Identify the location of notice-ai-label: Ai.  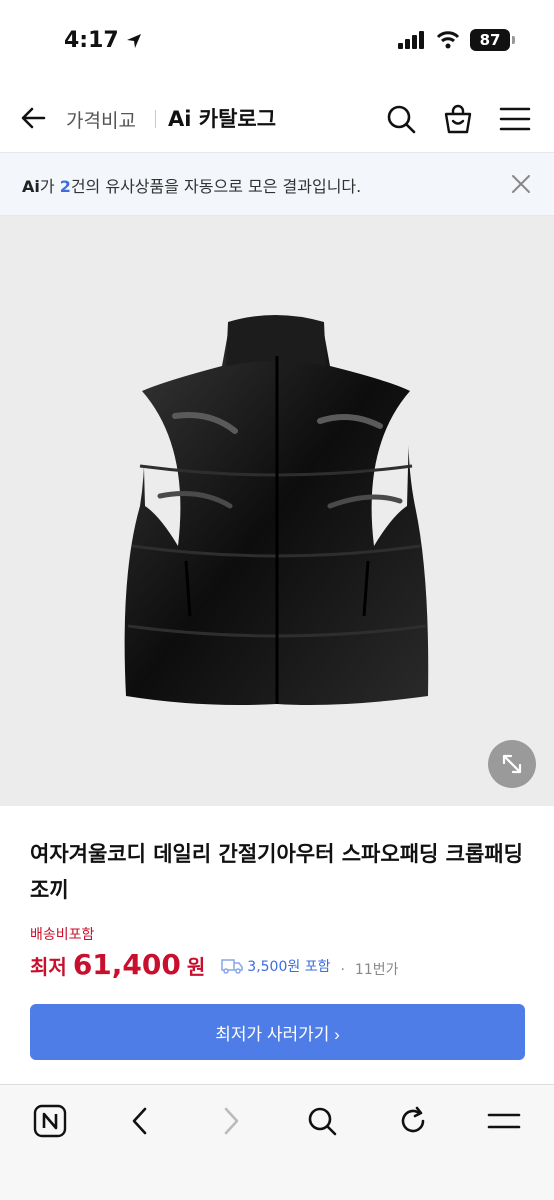
(31, 186).